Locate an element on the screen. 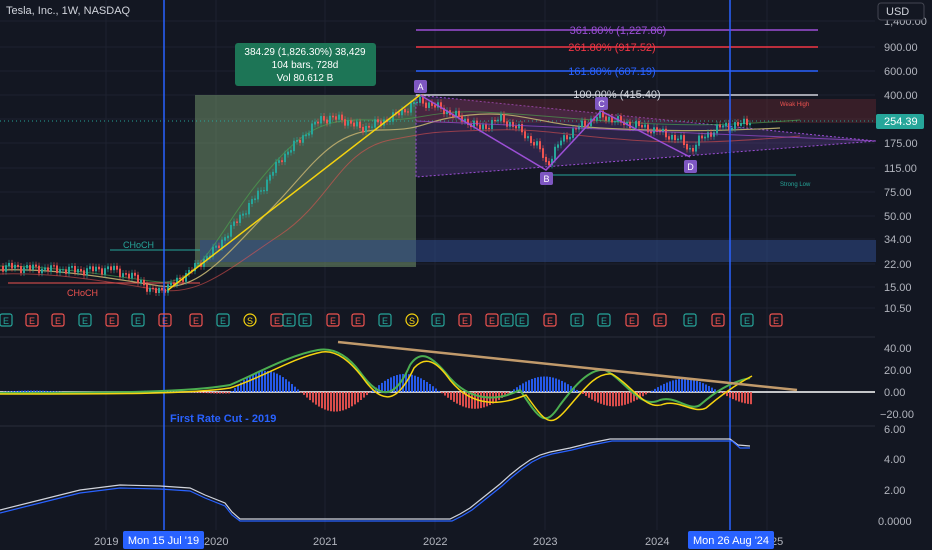 This screenshot has height=550, width=932. fib-lines is located at coordinates (617, 62).